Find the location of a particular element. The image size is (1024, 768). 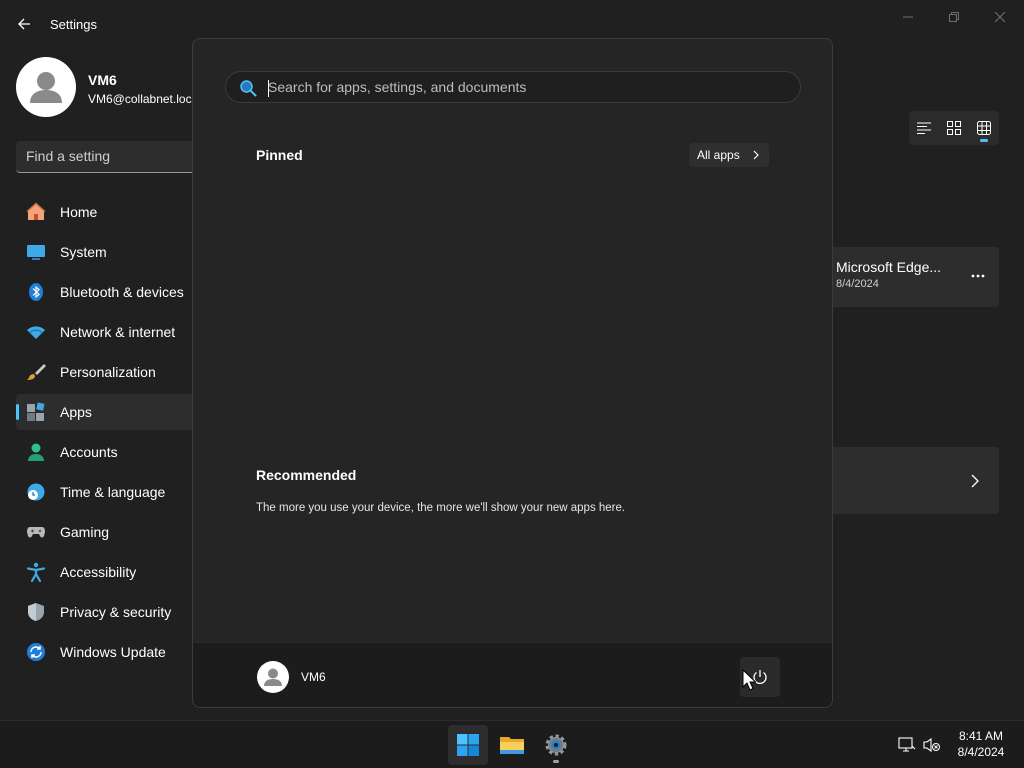

app-card: Microsoft Edge... 8/4/2024 is located at coordinates (916, 277).